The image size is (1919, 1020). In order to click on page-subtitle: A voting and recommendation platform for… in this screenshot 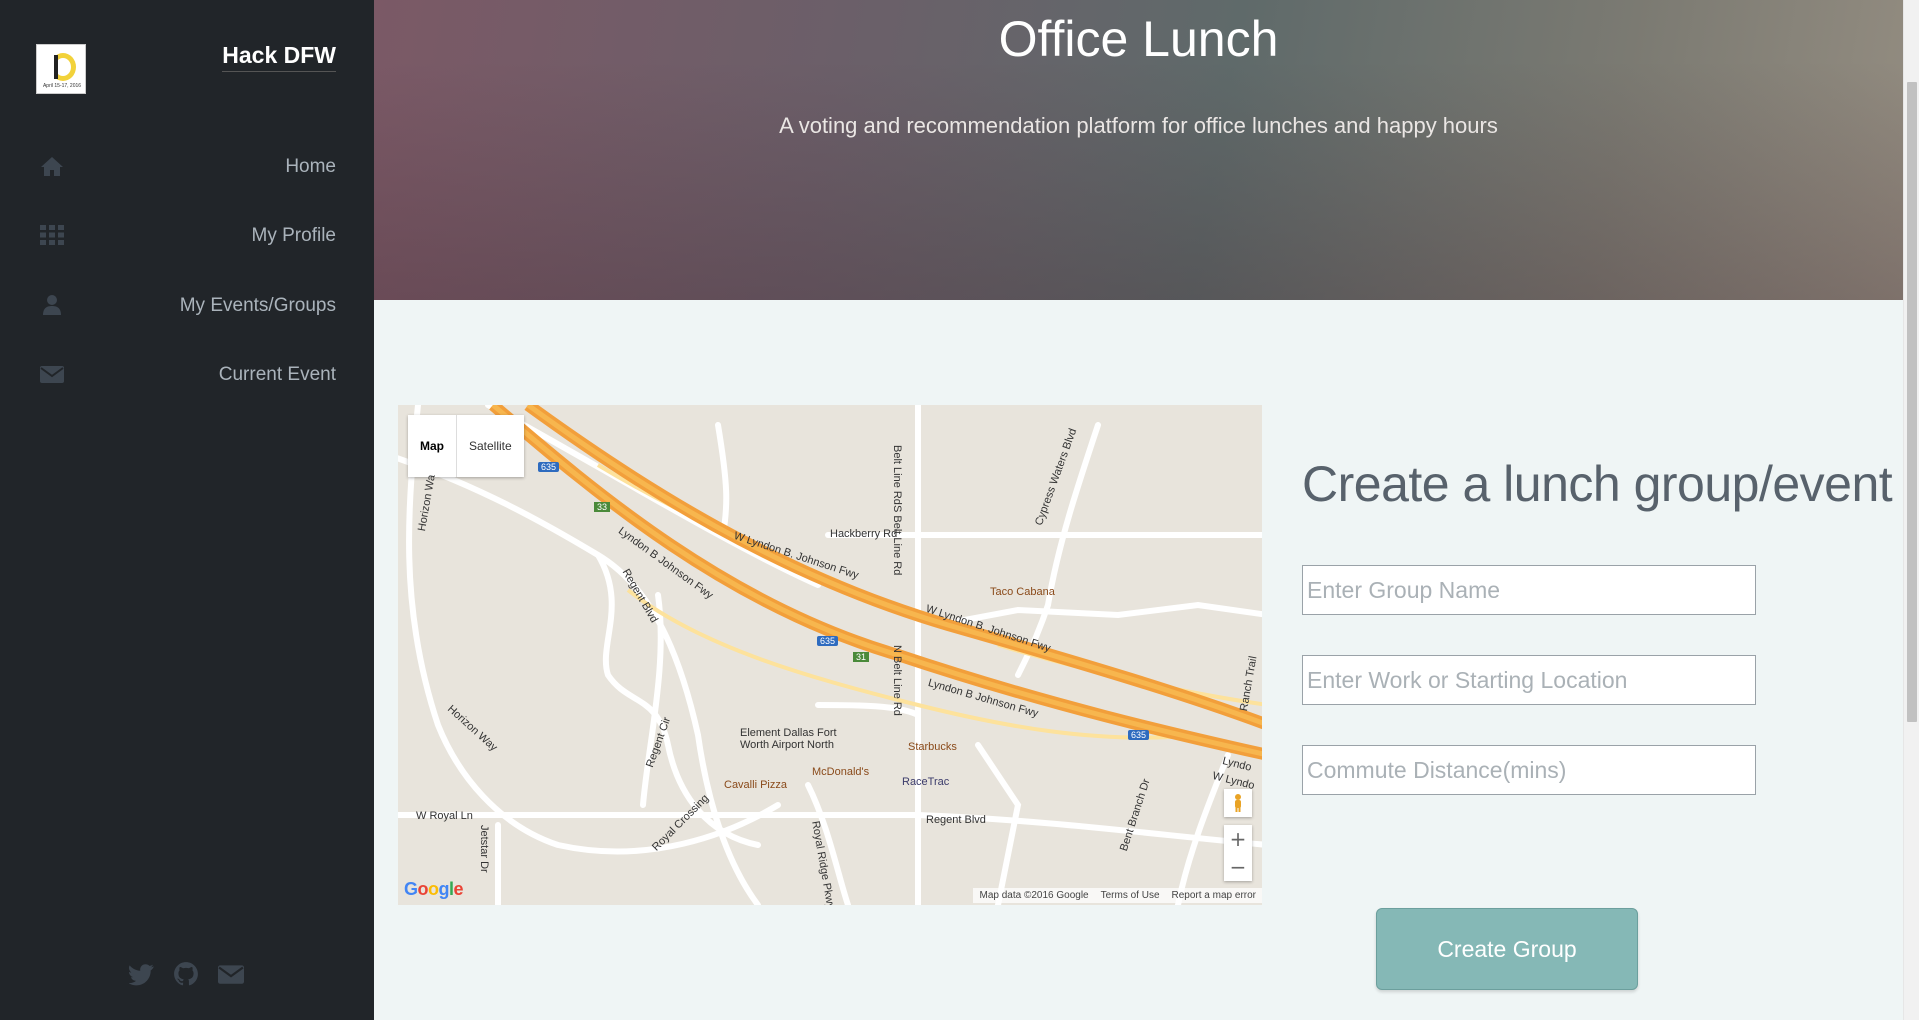, I will do `click(1138, 125)`.